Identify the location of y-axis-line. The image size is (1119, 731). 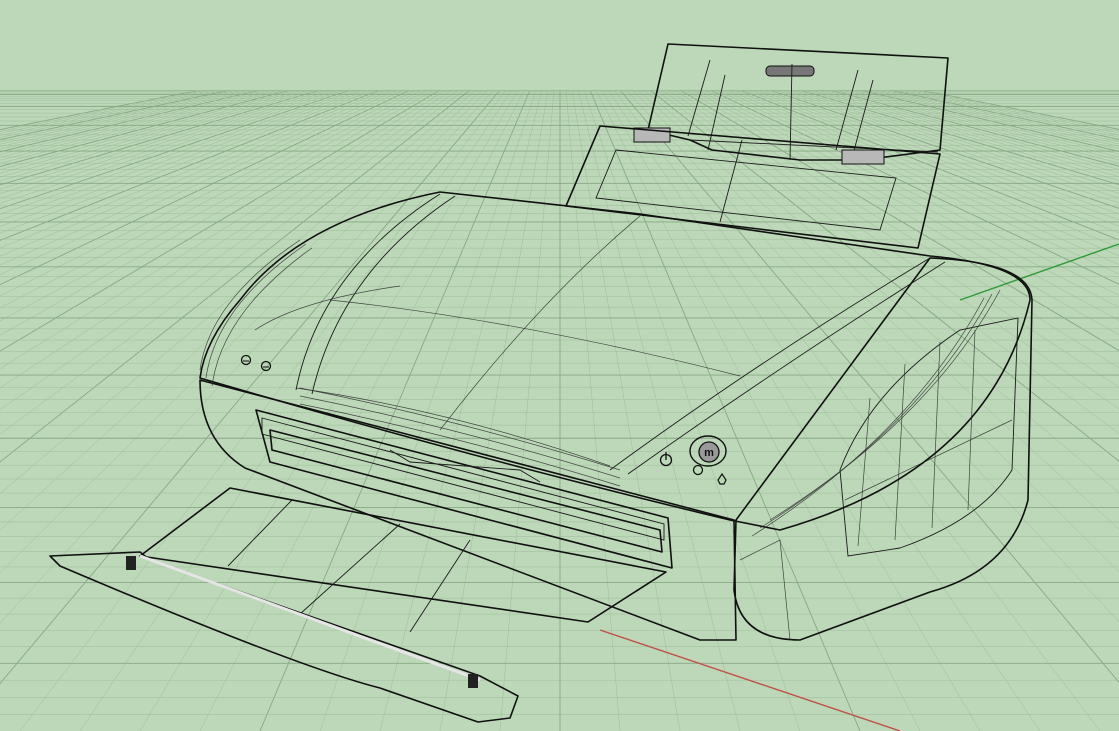
(1039, 272).